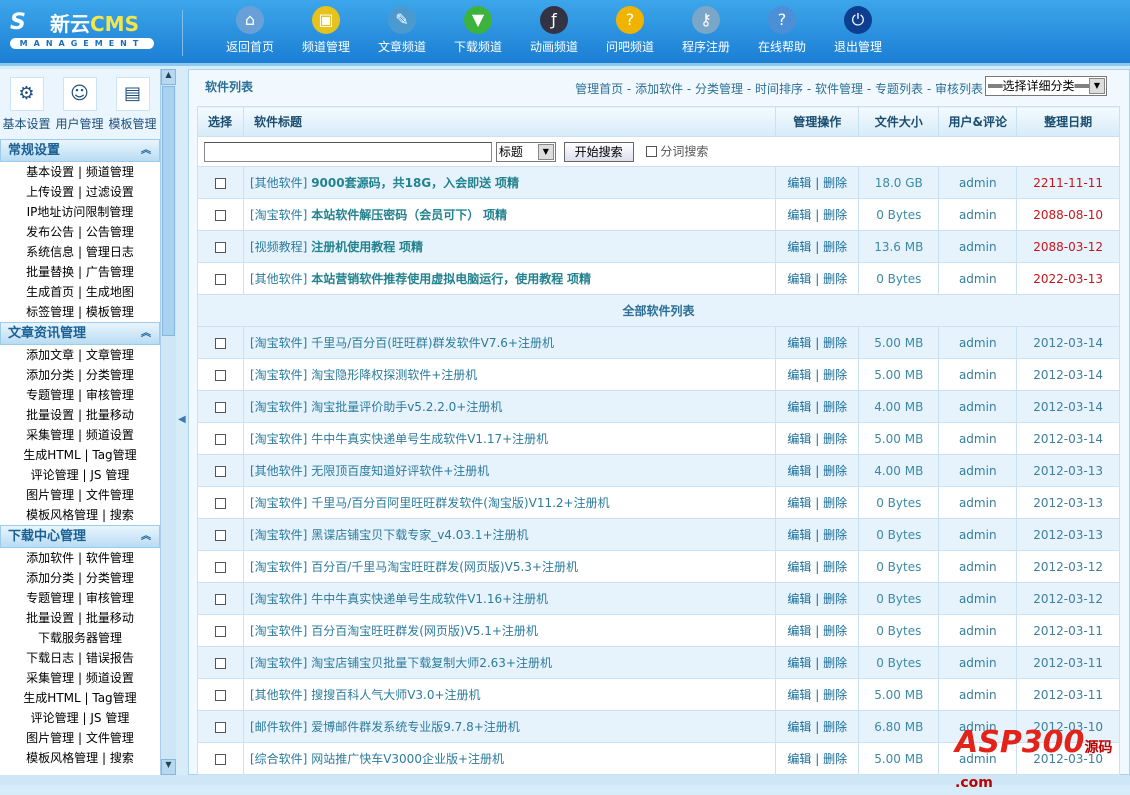 The image size is (1130, 795). Describe the element at coordinates (80, 598) in the screenshot. I see `sidebar-link: 专题管理 | 审核管理` at that location.